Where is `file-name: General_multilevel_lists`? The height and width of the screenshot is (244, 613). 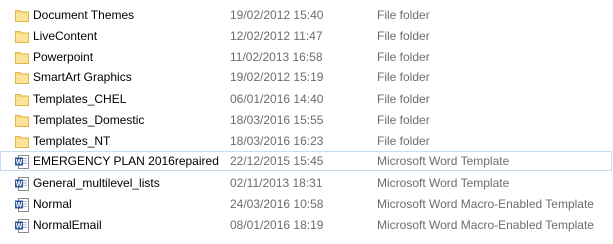
file-name: General_multilevel_lists is located at coordinates (96, 183).